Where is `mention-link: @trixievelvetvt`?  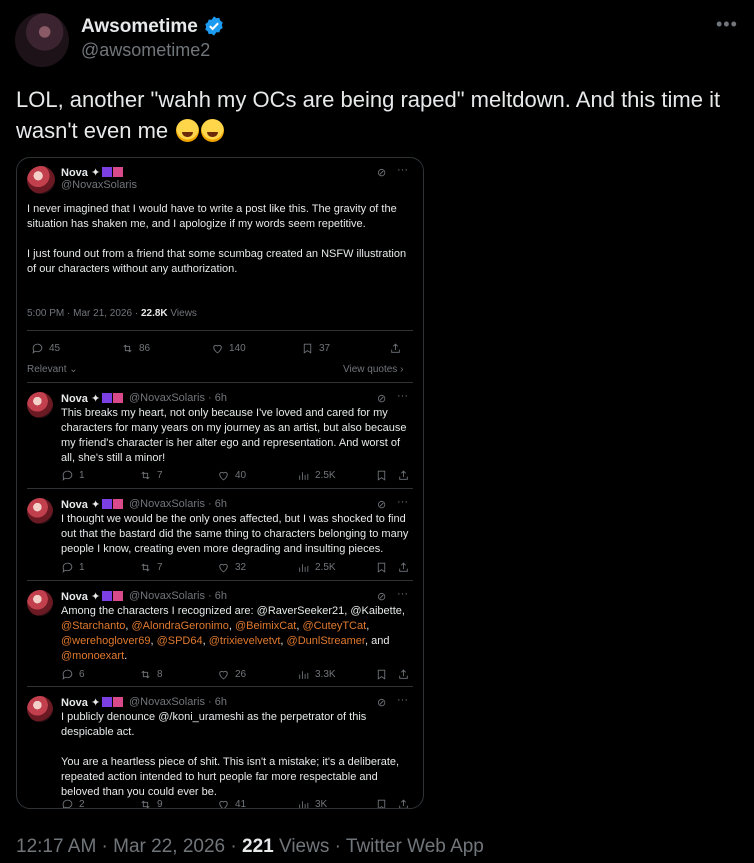 mention-link: @trixievelvetvt is located at coordinates (244, 641).